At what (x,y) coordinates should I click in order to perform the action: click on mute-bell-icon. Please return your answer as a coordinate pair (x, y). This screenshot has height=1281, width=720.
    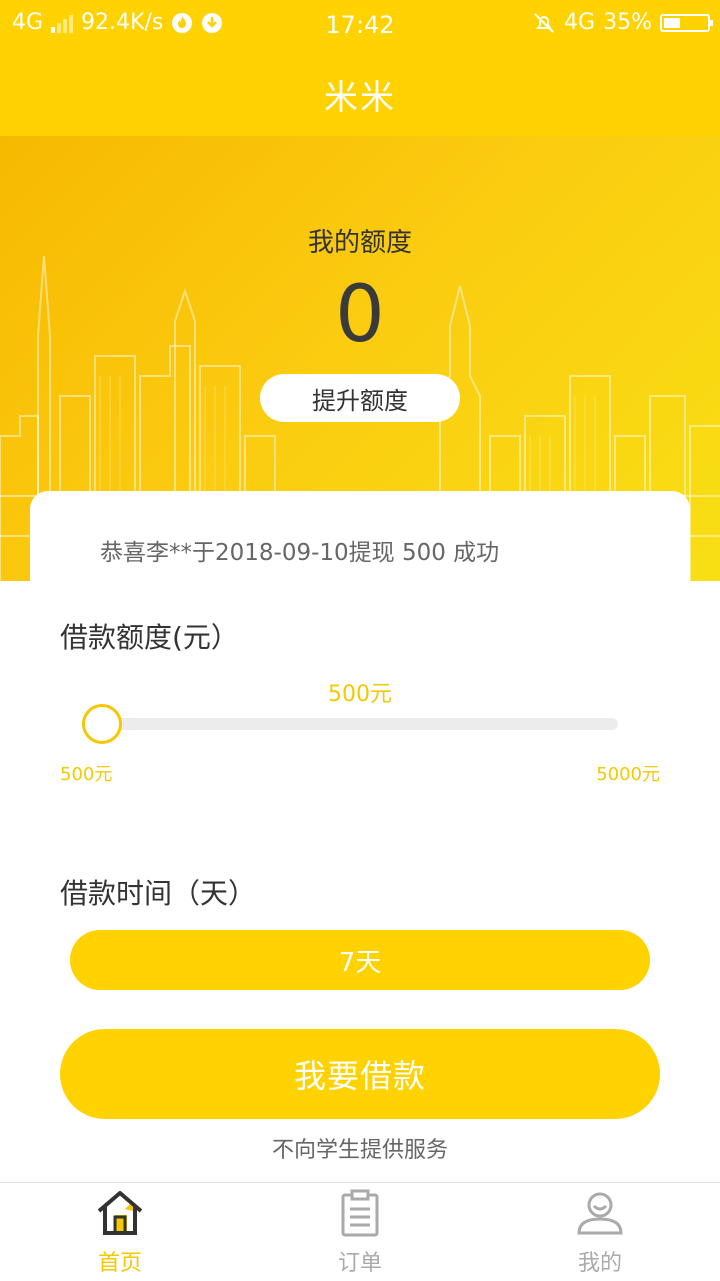
    Looking at the image, I should click on (544, 22).